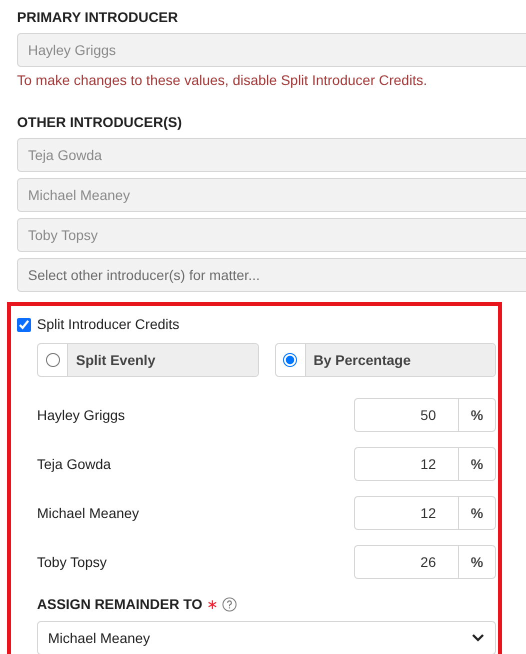 The height and width of the screenshot is (654, 526). What do you see at coordinates (385, 360) in the screenshot?
I see `radio-option: By Percentage` at bounding box center [385, 360].